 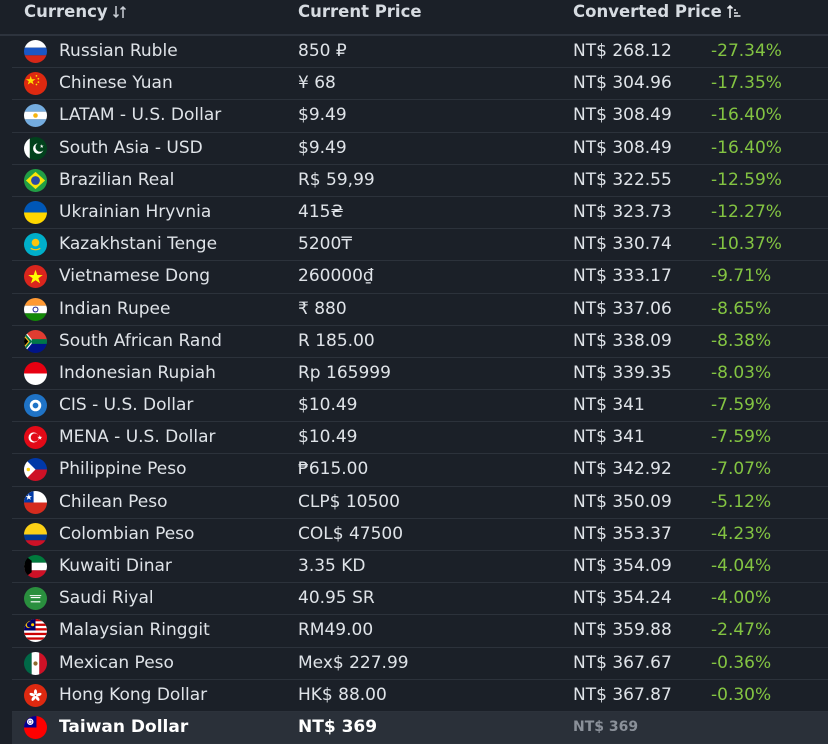 I want to click on table-header: Currency Current Price Converted Price, so click(x=414, y=18).